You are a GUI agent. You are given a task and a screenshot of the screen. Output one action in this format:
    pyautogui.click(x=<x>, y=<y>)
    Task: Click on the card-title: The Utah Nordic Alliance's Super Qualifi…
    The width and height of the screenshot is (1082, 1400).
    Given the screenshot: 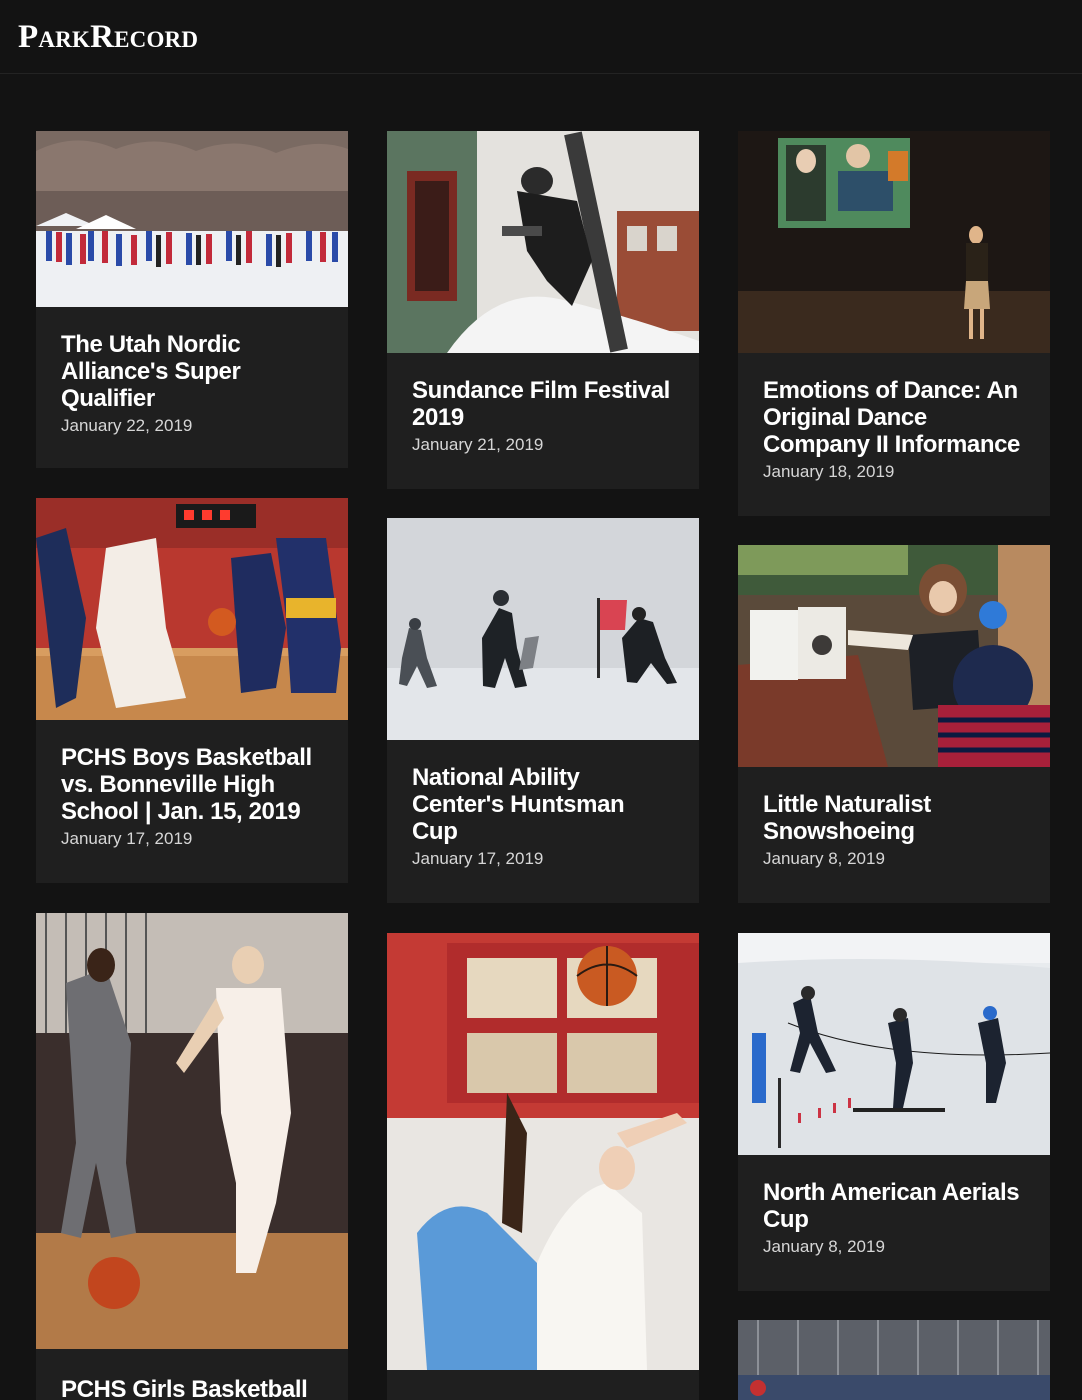 What is the action you would take?
    pyautogui.click(x=192, y=371)
    